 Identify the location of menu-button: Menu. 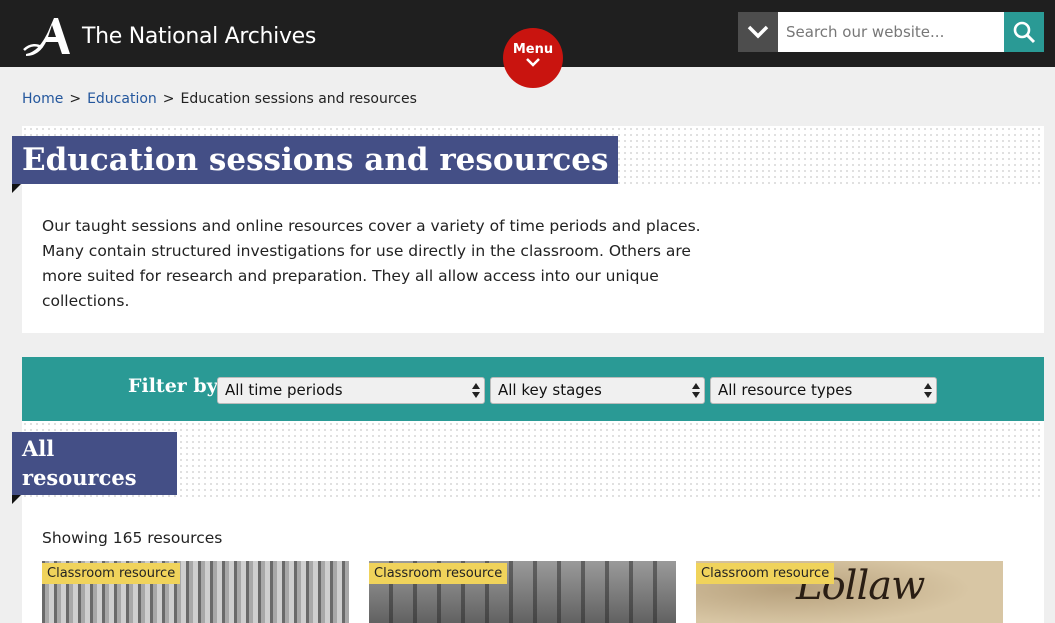
(533, 58).